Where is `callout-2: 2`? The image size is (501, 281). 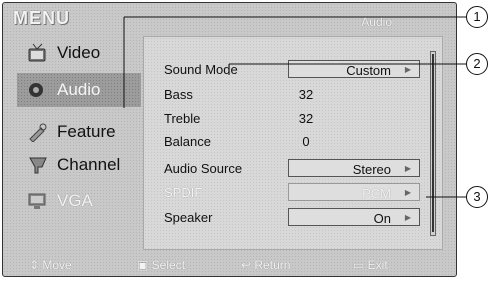
callout-2: 2 is located at coordinates (477, 64).